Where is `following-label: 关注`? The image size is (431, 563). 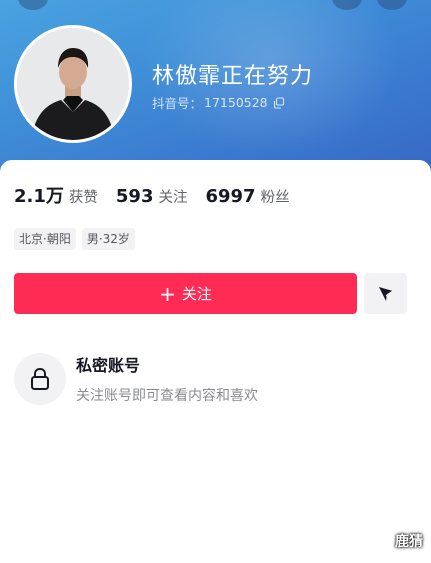 following-label: 关注 is located at coordinates (173, 198).